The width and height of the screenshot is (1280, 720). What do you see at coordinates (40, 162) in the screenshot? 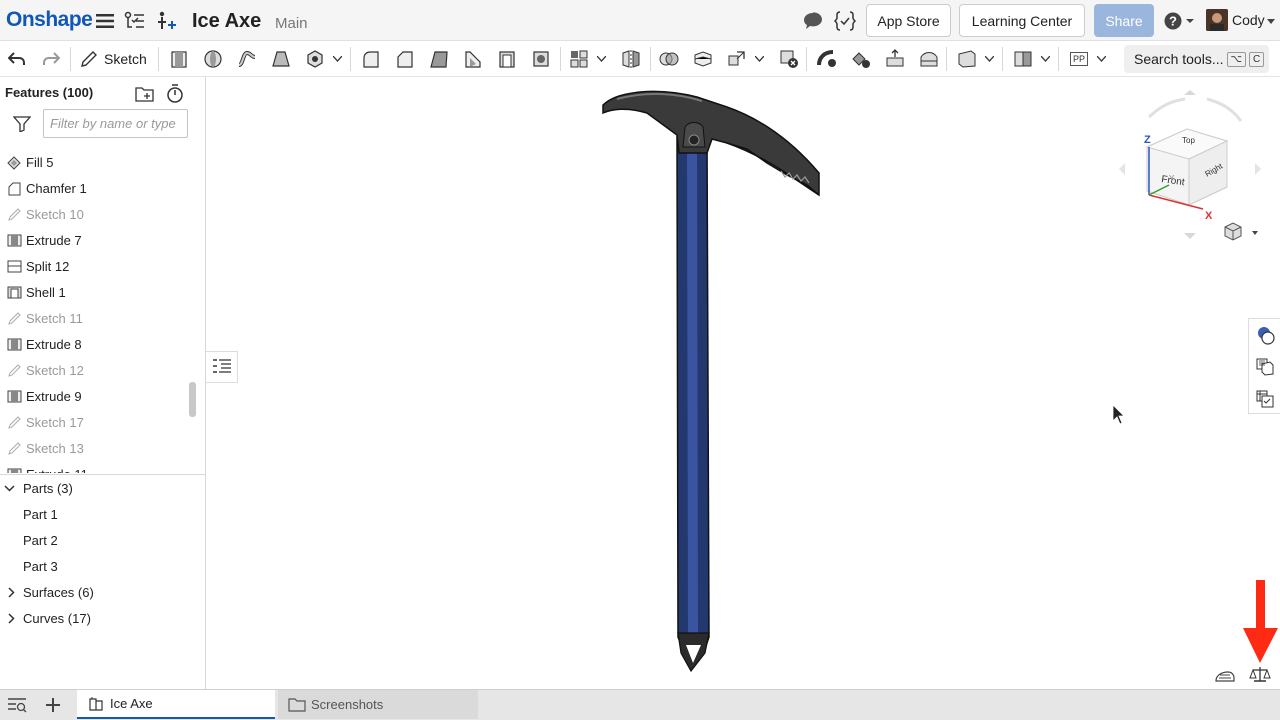
I see `feature-label: Fill 5` at bounding box center [40, 162].